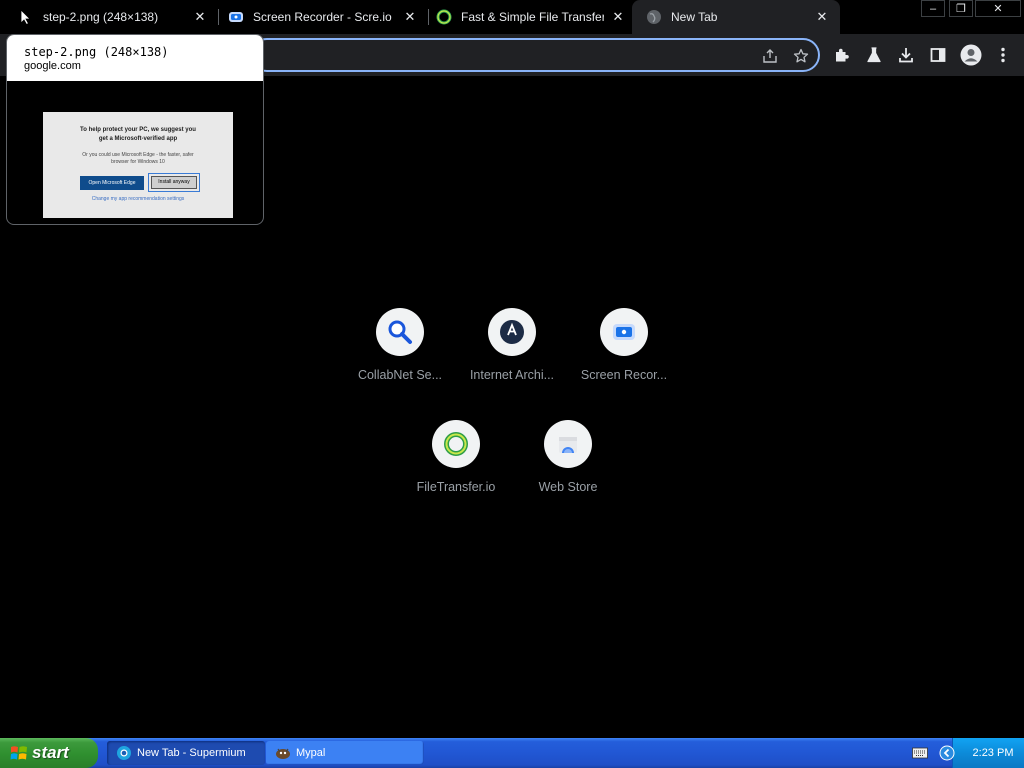  I want to click on thumbnail-heading: To help protect your PC, we suggest you, so click(138, 130).